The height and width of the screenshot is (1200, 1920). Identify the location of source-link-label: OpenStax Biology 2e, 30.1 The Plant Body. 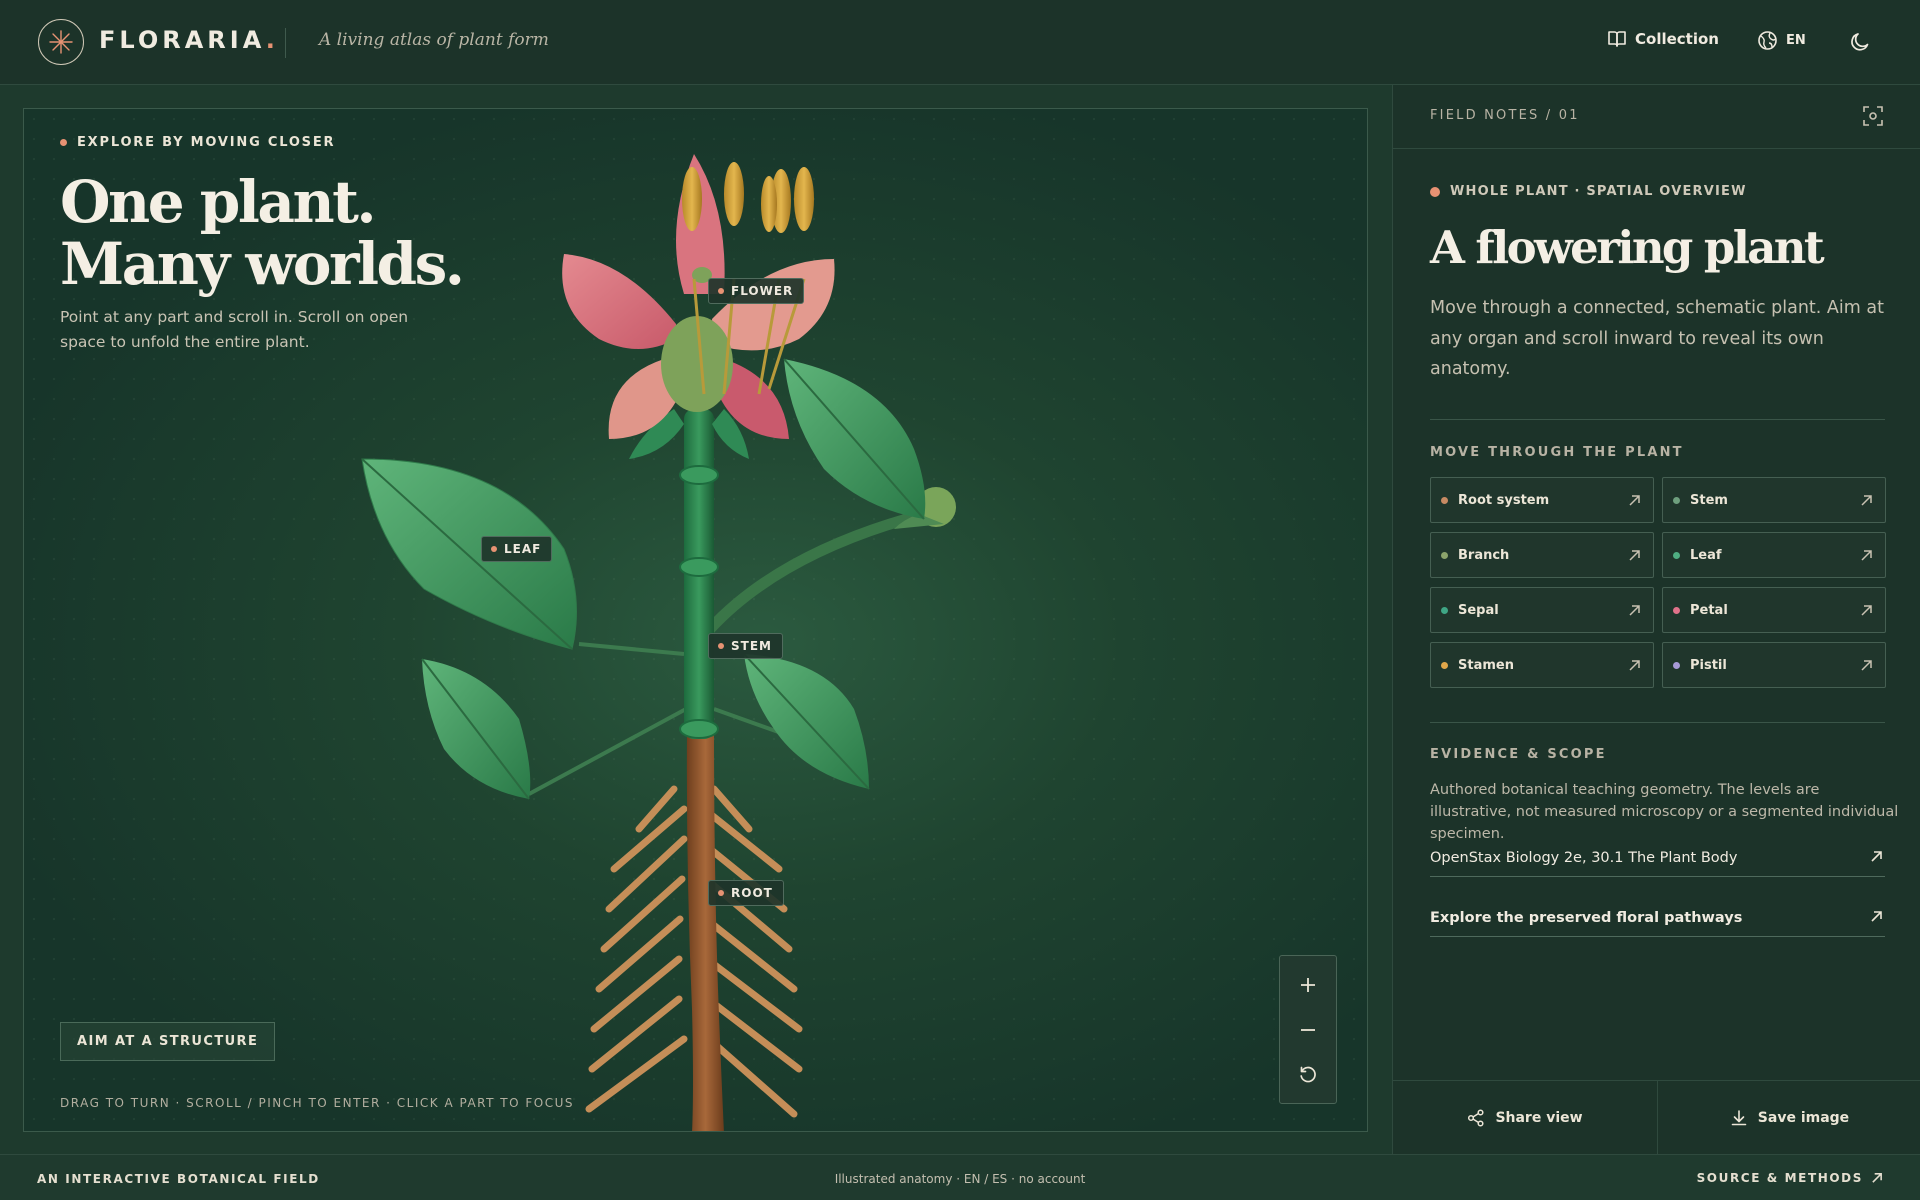
(1584, 857).